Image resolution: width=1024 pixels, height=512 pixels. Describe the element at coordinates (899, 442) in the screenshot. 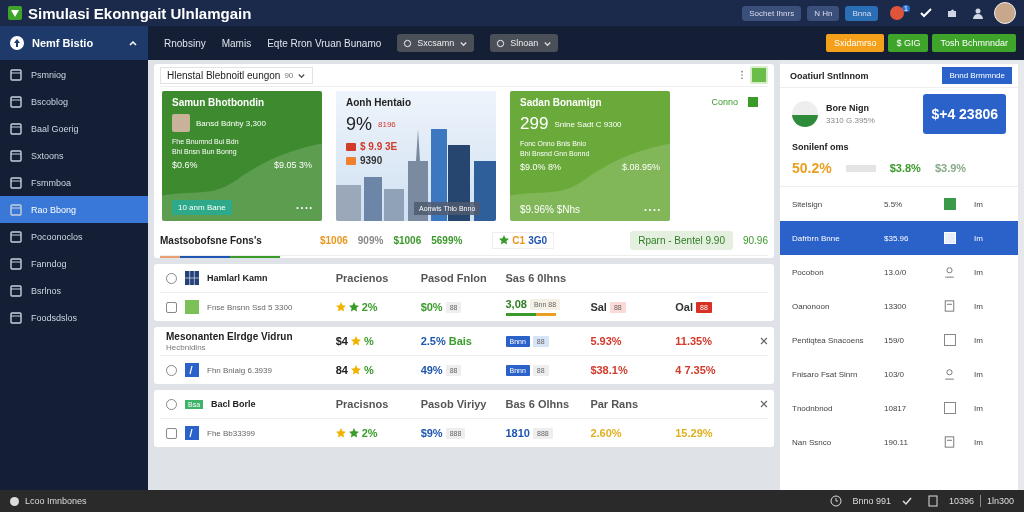

I see `list-row: Nan Ssnco 190.11 Im` at that location.